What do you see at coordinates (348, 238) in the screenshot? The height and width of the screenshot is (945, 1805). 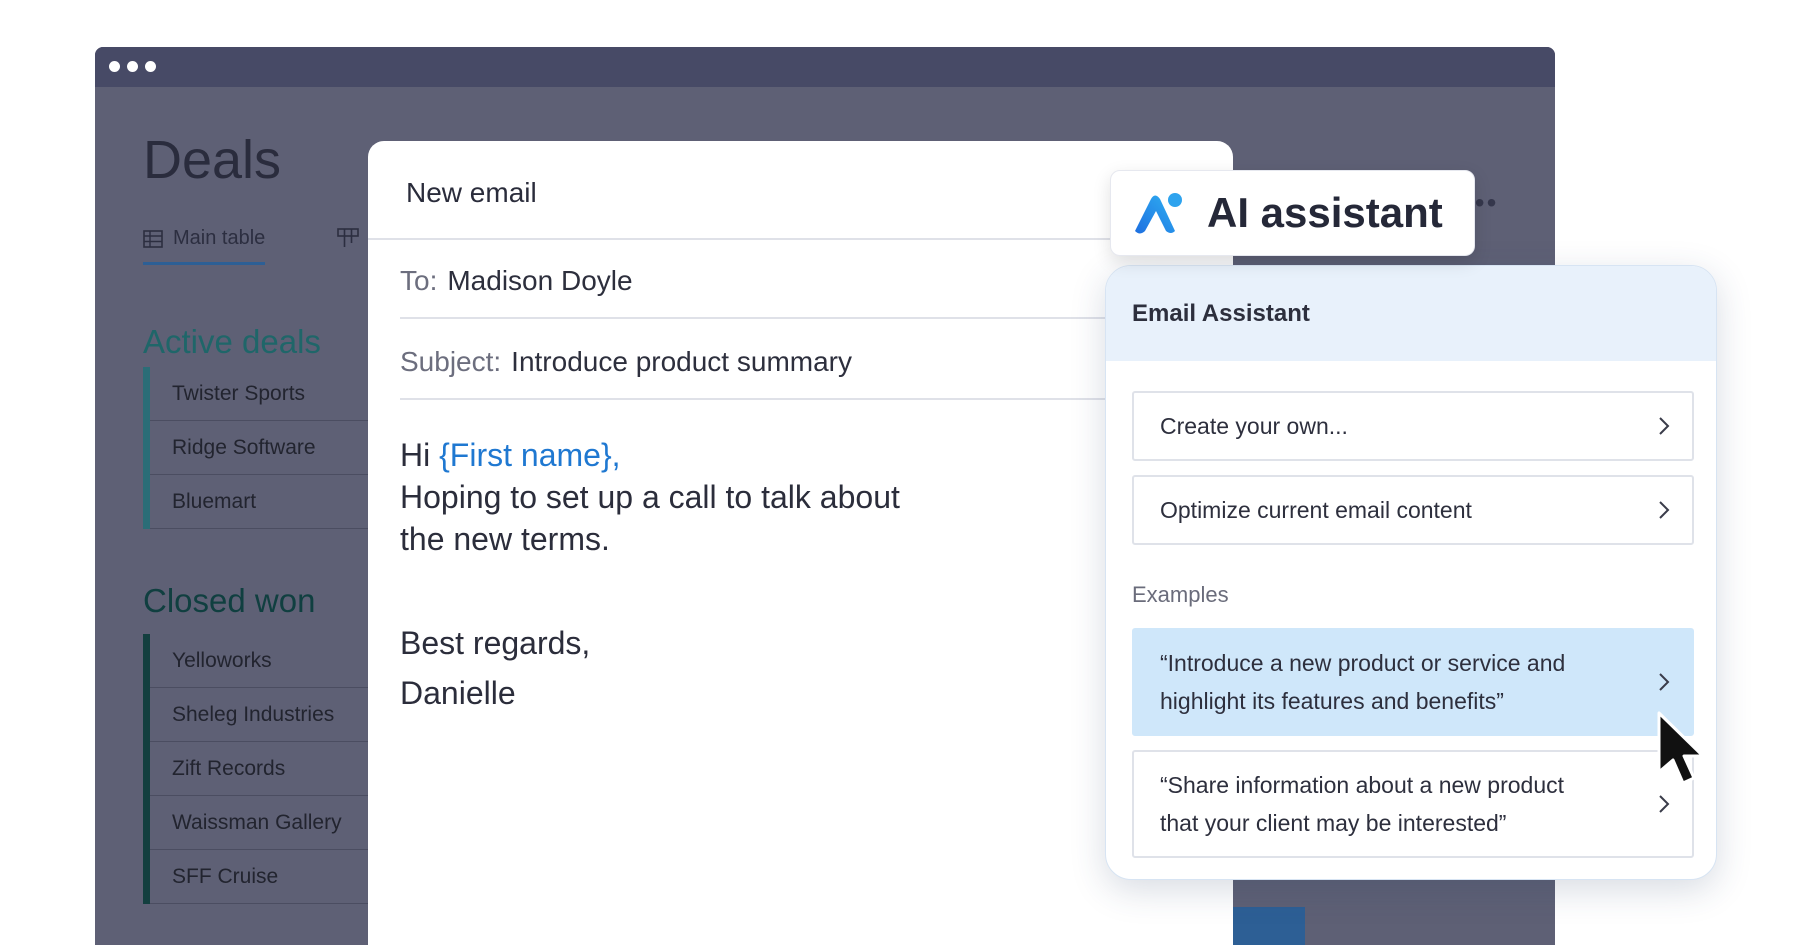 I see `kanban-icon` at bounding box center [348, 238].